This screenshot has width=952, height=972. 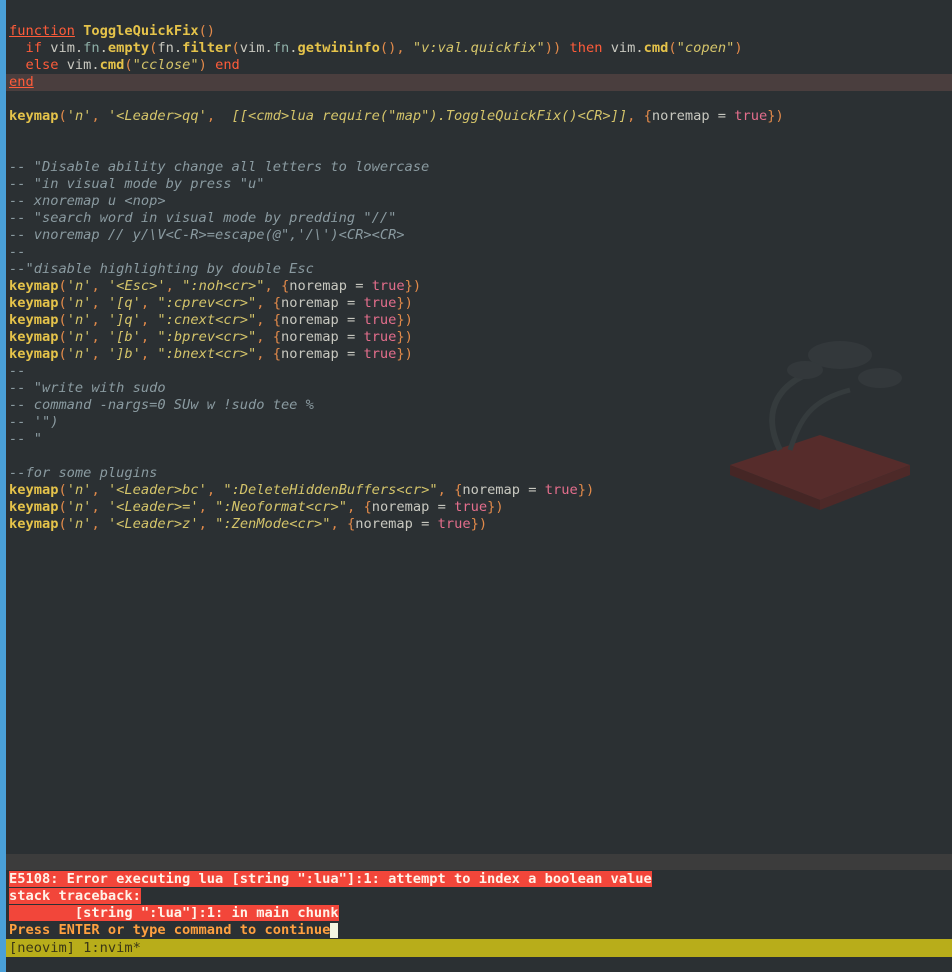 What do you see at coordinates (330, 490) in the screenshot?
I see `code-token: ":DeleteHiddenBuffers<cr>"` at bounding box center [330, 490].